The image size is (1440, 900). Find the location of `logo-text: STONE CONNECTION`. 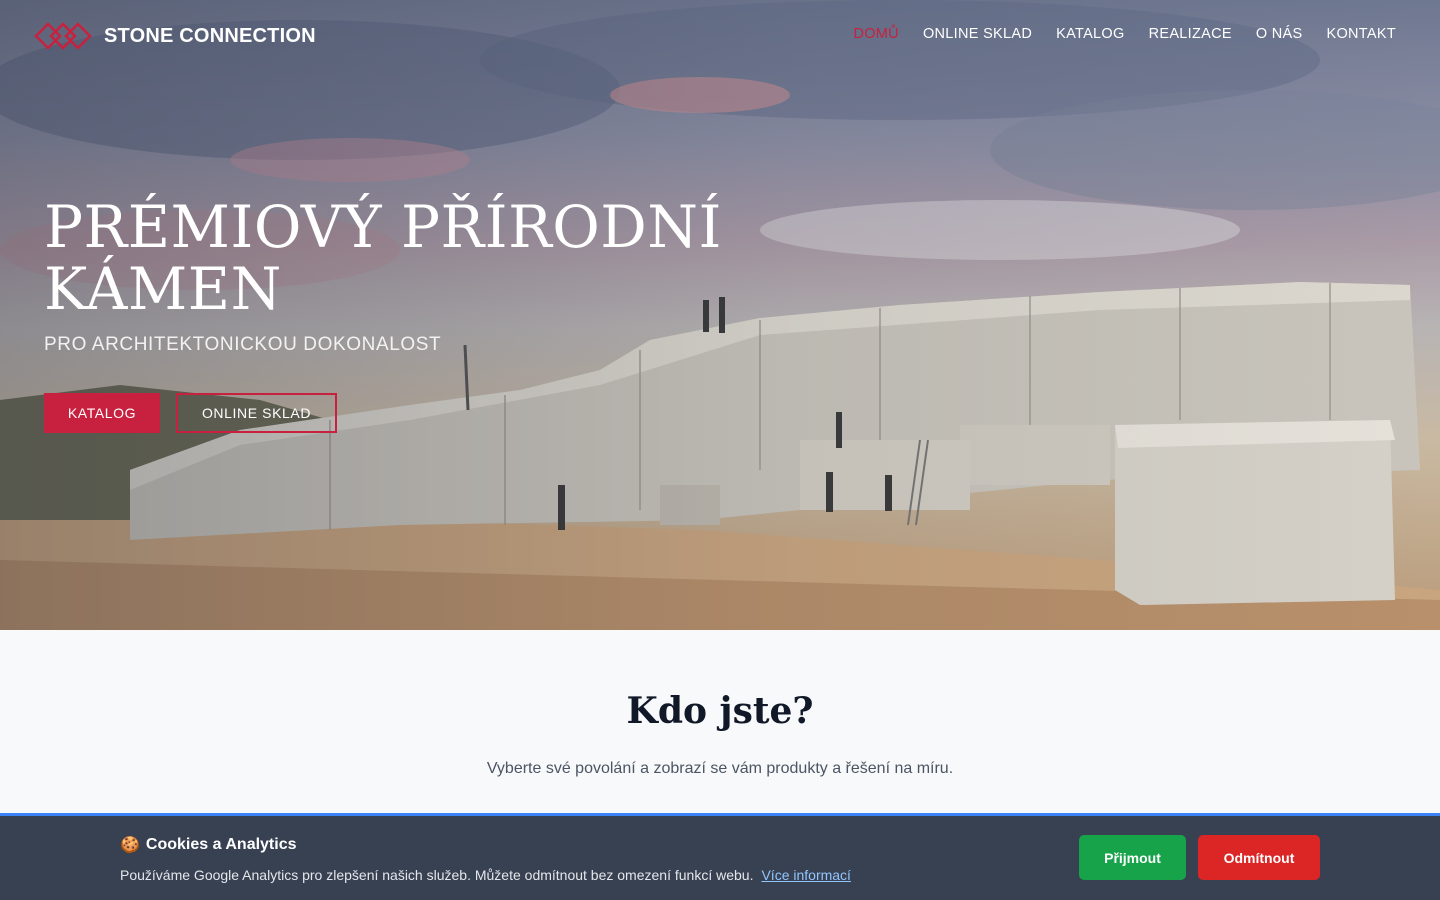

logo-text: STONE CONNECTION is located at coordinates (210, 35).